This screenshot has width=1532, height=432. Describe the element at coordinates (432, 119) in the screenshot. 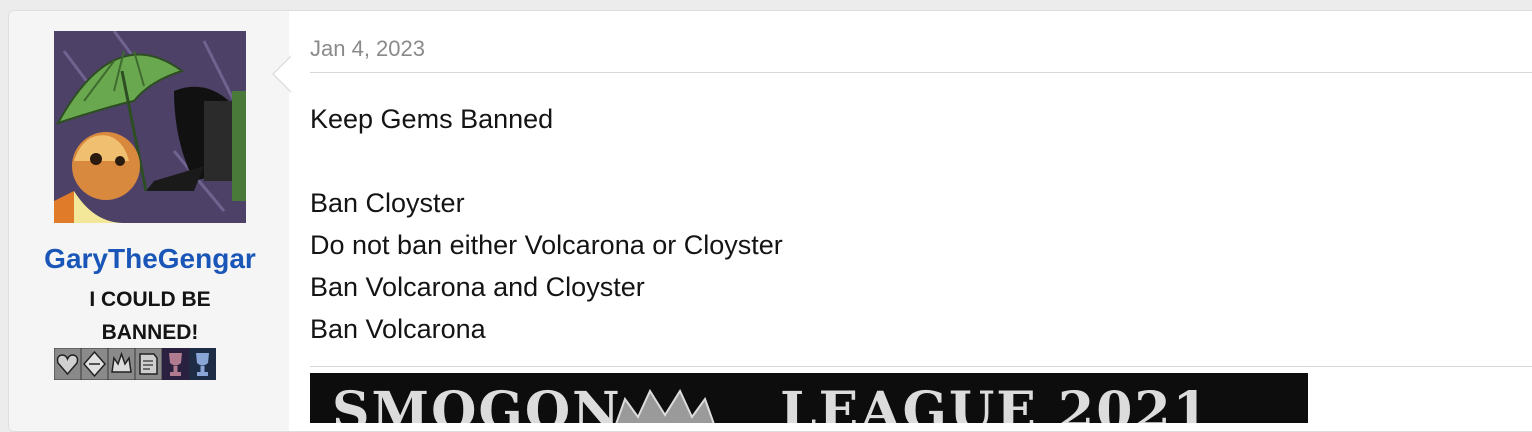

I see `post-line: Keep Gems Banned` at that location.